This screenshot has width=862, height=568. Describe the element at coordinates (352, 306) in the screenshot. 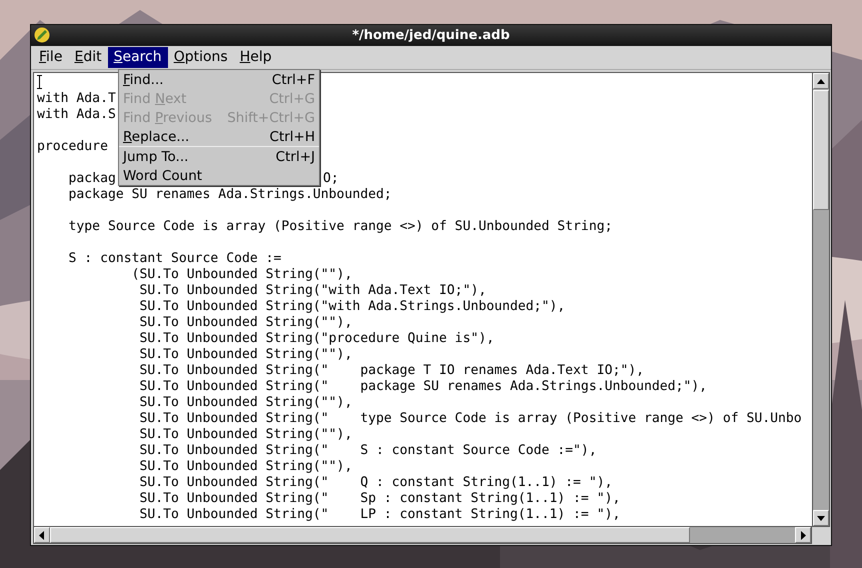

I see `code-line: SU.To Unbounded String("with Ada.Strings.Unbounded;"),` at that location.